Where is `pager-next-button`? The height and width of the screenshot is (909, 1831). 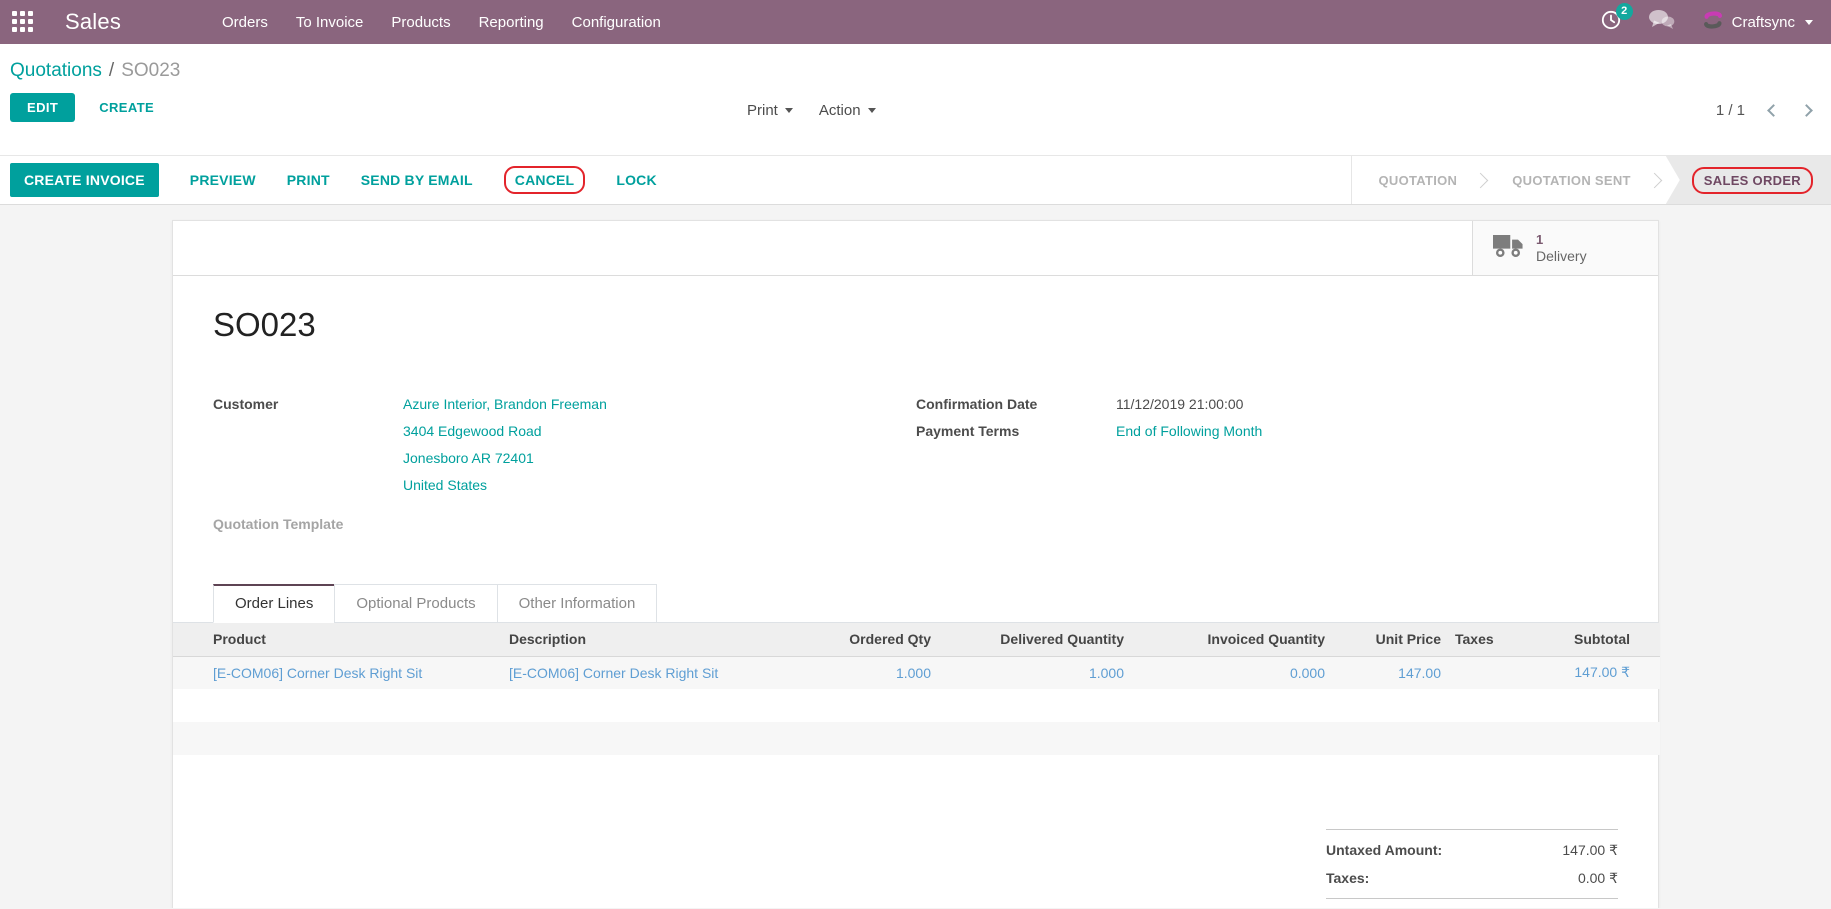
pager-next-button is located at coordinates (1806, 110).